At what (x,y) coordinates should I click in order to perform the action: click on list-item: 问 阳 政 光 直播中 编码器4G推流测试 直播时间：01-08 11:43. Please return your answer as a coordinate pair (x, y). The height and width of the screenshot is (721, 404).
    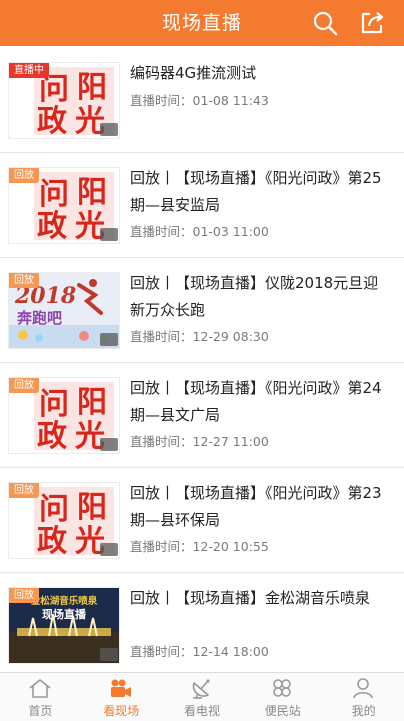
    Looking at the image, I should click on (202, 100).